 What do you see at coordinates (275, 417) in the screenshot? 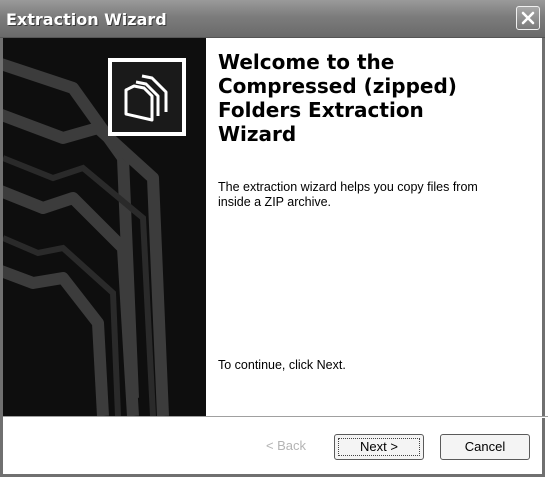
I see `button-separator` at bounding box center [275, 417].